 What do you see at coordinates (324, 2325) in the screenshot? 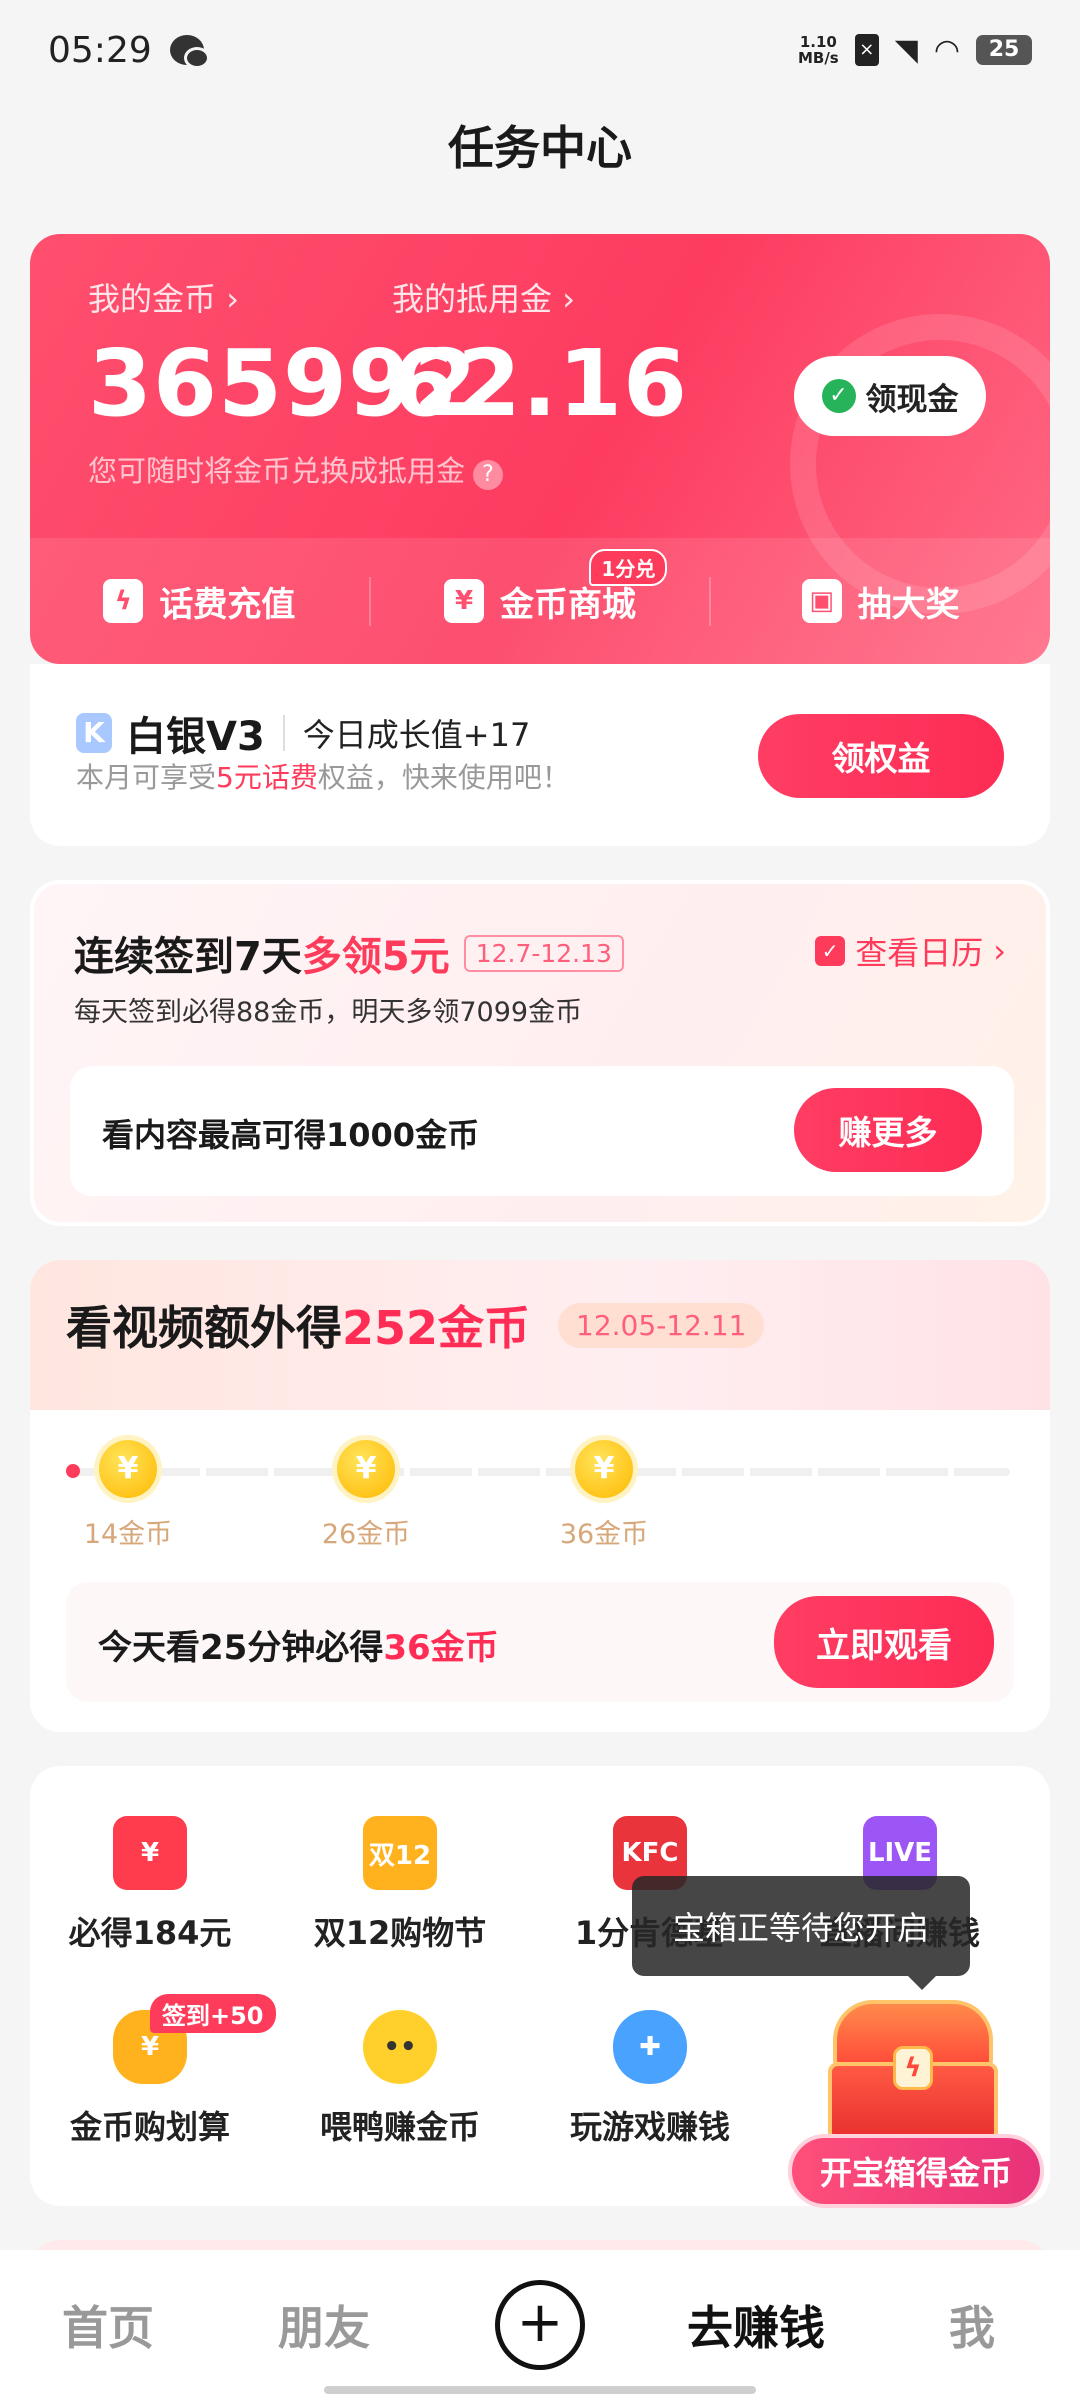
I see `nav-friends: 朋友` at bounding box center [324, 2325].